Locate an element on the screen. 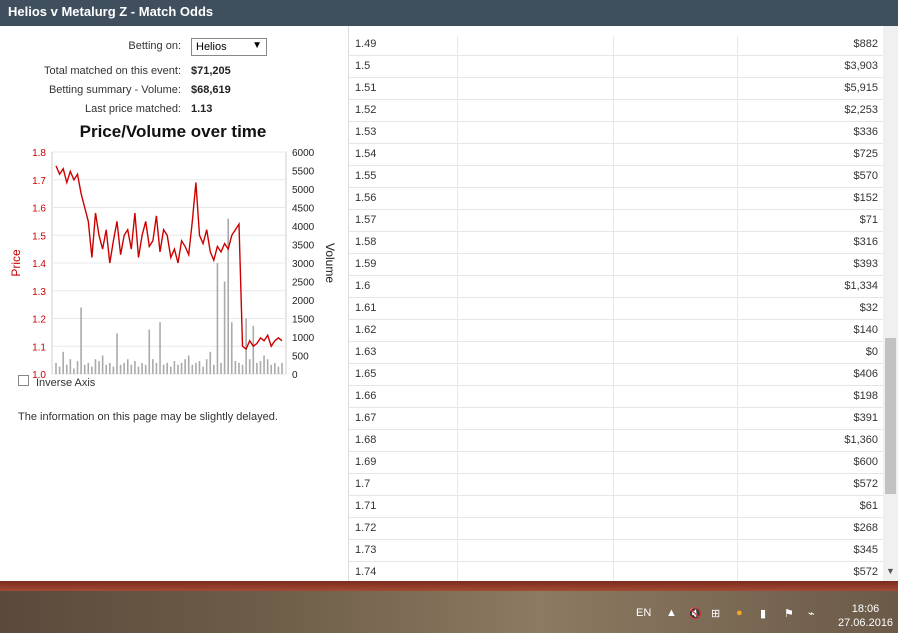 This screenshot has height=633, width=898. scroll-down-icon: ▼ is located at coordinates (890, 571).